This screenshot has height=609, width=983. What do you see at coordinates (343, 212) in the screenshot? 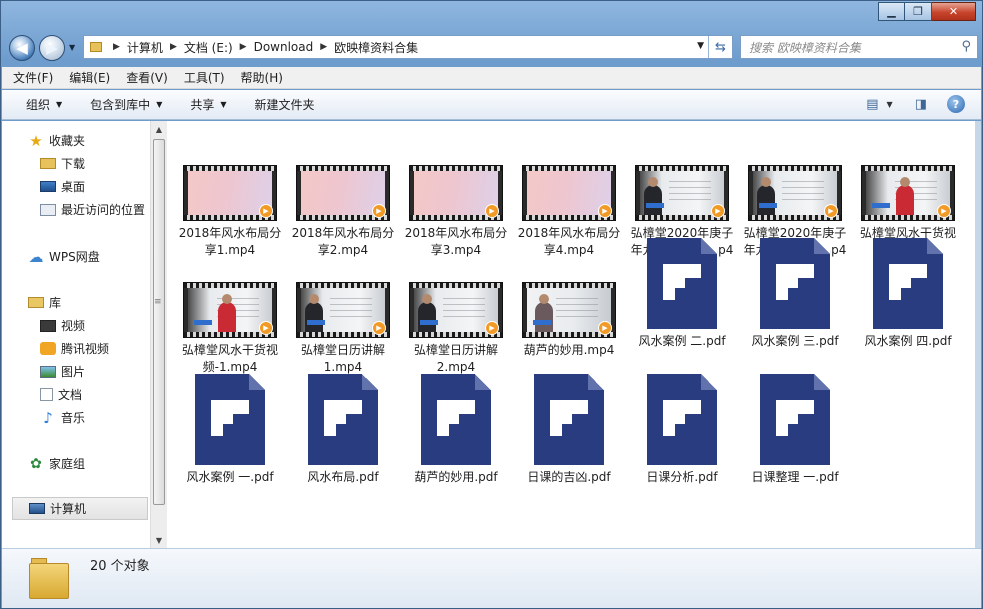
I see `file-item: ▶ 2018年风水布局分享2.mp4` at bounding box center [343, 212].